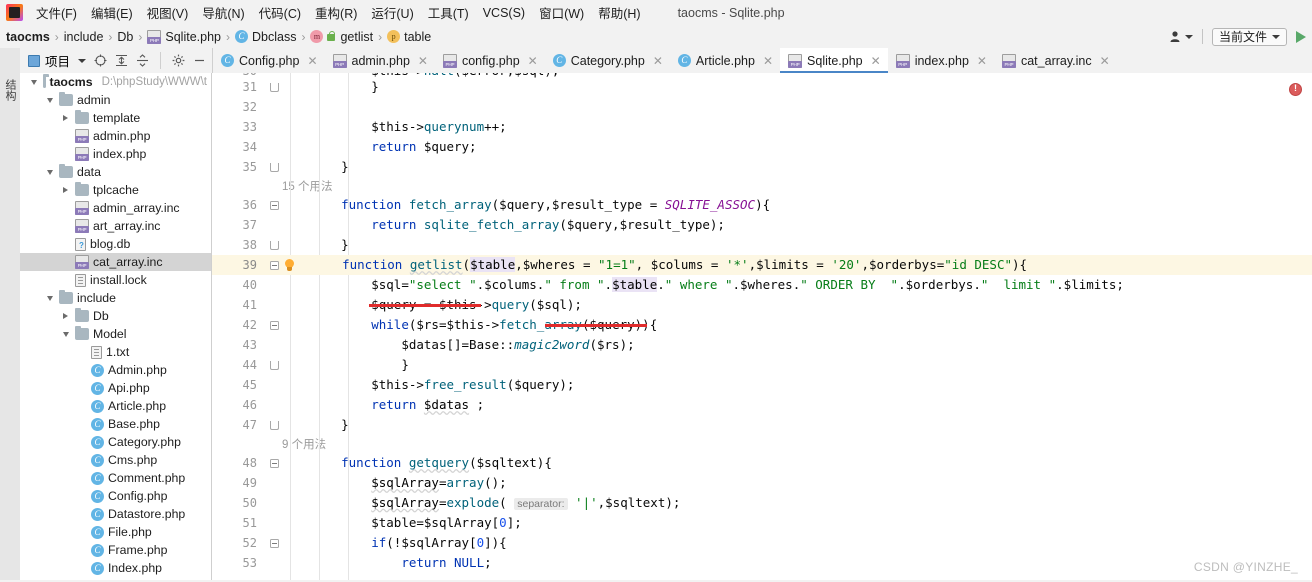 The image size is (1312, 582). What do you see at coordinates (115, 190) in the screenshot?
I see `tree-item-tplcache: tplcache` at bounding box center [115, 190].